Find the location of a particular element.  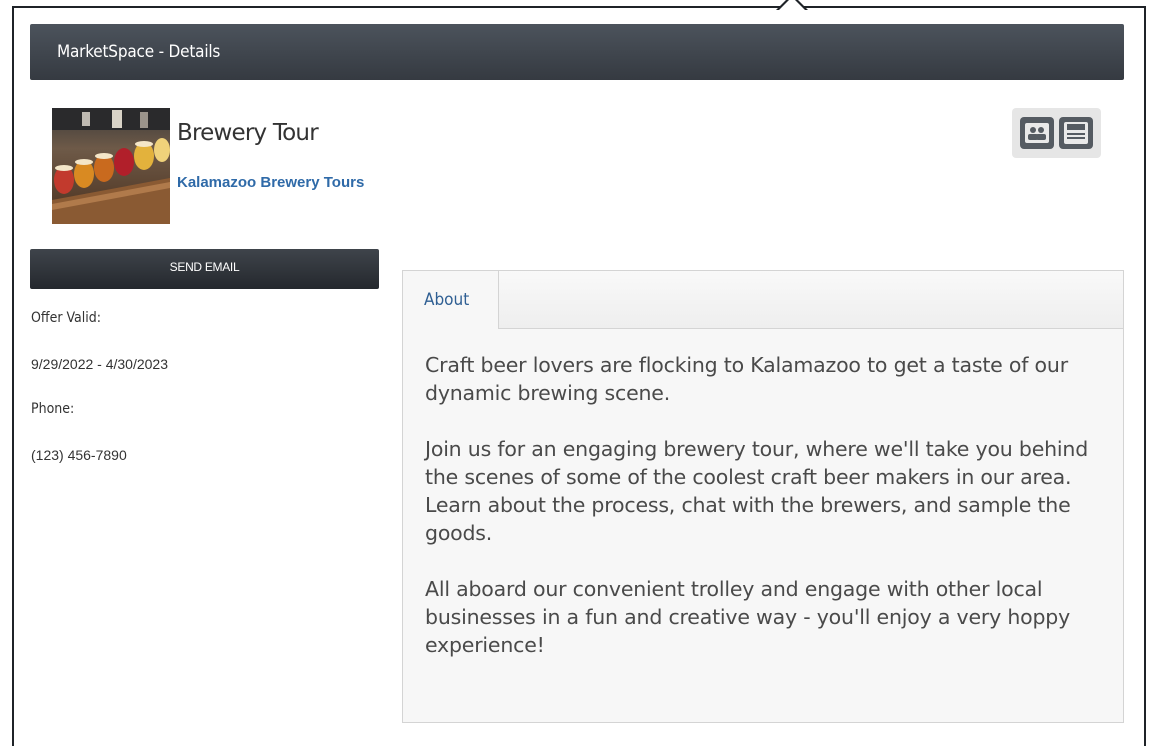

contacts-button is located at coordinates (1037, 133).